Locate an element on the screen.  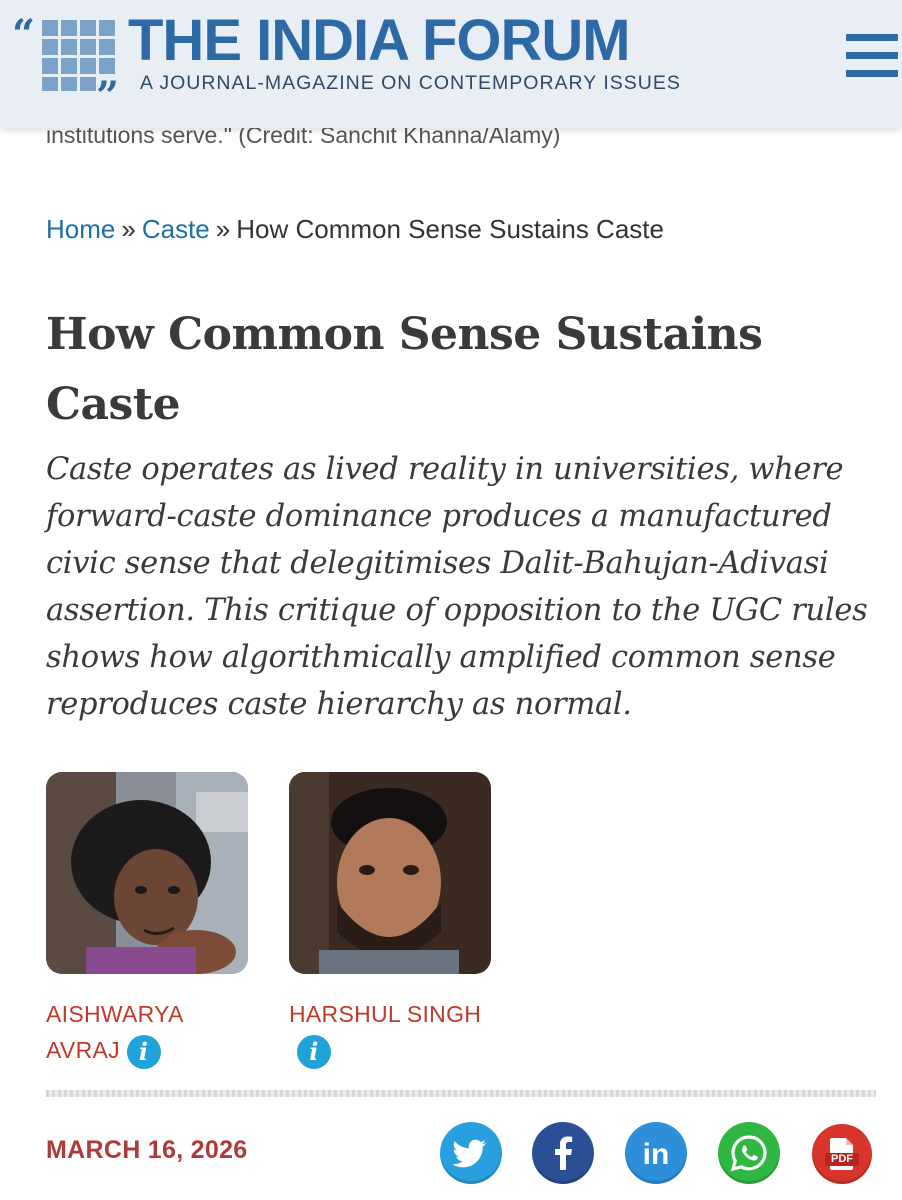
facebook-icon is located at coordinates (564, 1153).